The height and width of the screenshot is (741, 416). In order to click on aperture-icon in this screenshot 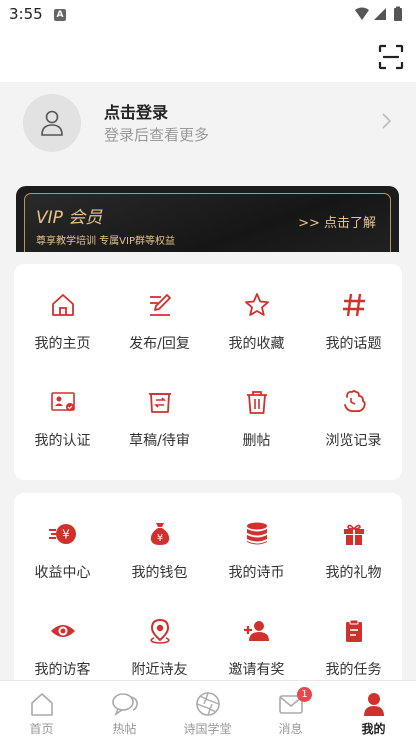, I will do `click(207, 704)`.